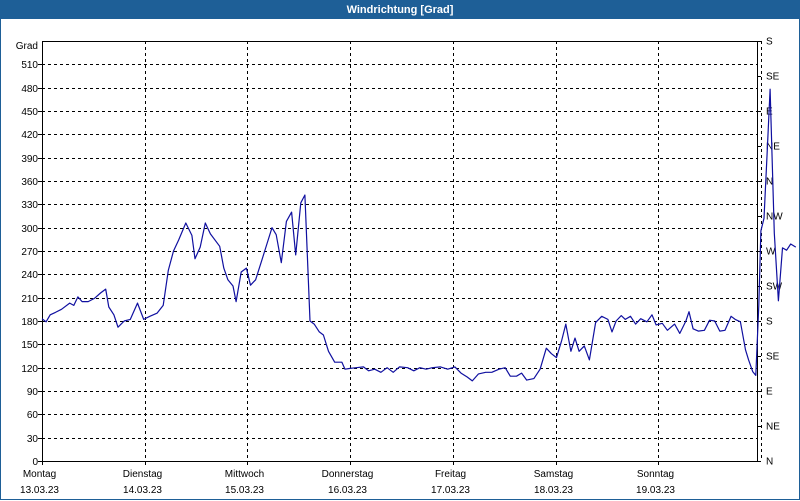  I want to click on y-tick-label: 210, so click(29, 299).